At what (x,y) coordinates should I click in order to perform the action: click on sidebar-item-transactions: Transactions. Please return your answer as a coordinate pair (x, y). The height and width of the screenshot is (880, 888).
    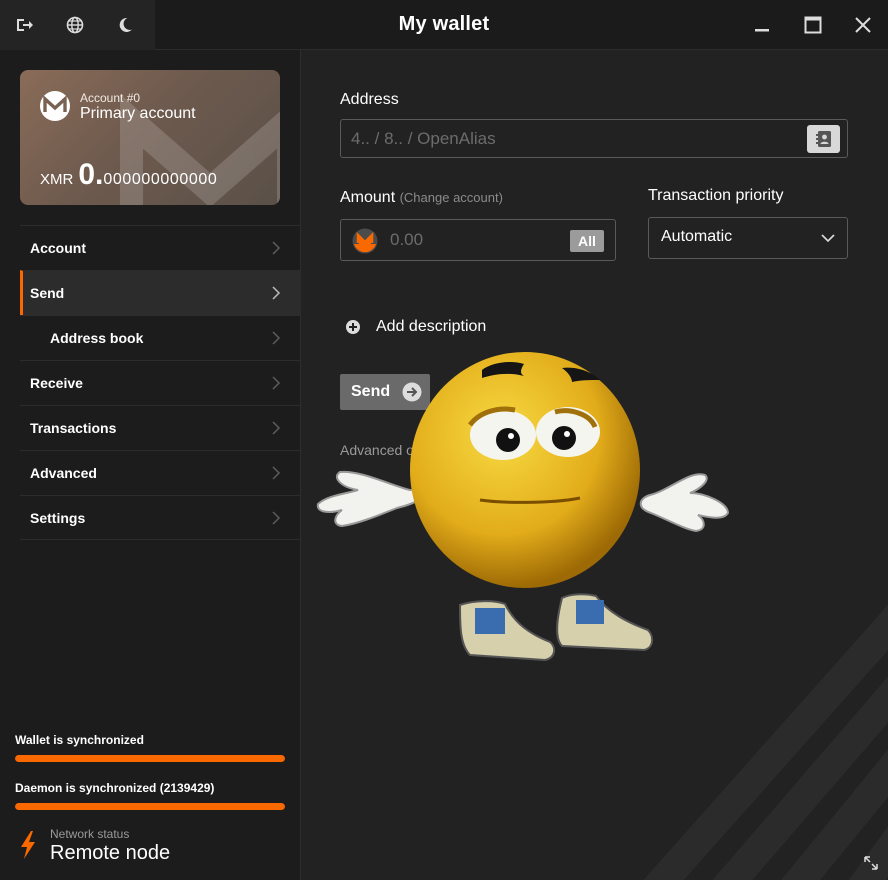
    Looking at the image, I should click on (160, 427).